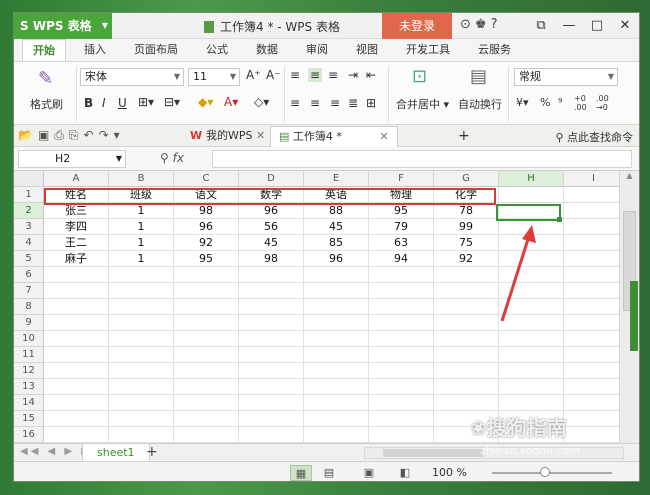 This screenshot has height=495, width=650. I want to click on cell-e12, so click(336, 371).